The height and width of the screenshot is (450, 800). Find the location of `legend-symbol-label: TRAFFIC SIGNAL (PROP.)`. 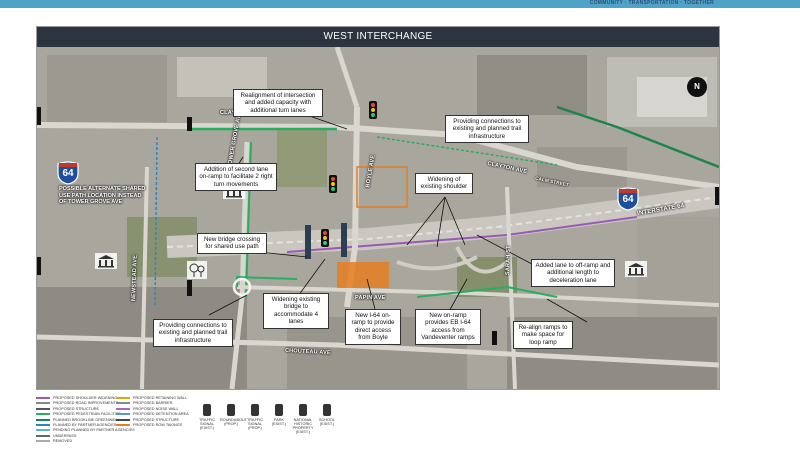

legend-symbol-label: TRAFFIC SIGNAL (PROP.) is located at coordinates (255, 424).